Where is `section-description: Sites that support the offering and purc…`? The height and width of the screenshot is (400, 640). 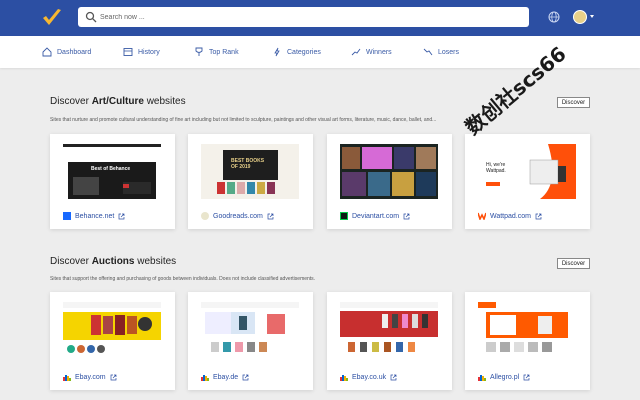 section-description: Sites that support the offering and purc… is located at coordinates (183, 279).